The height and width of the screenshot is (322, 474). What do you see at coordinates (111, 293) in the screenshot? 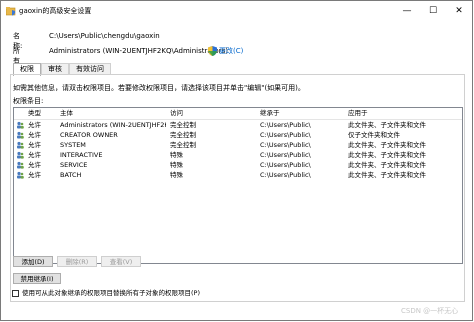
I see `replace-child-permissions-label: 使用可从此对象继承的权限项目替换所有子对象的权限项目(P)` at bounding box center [111, 293].